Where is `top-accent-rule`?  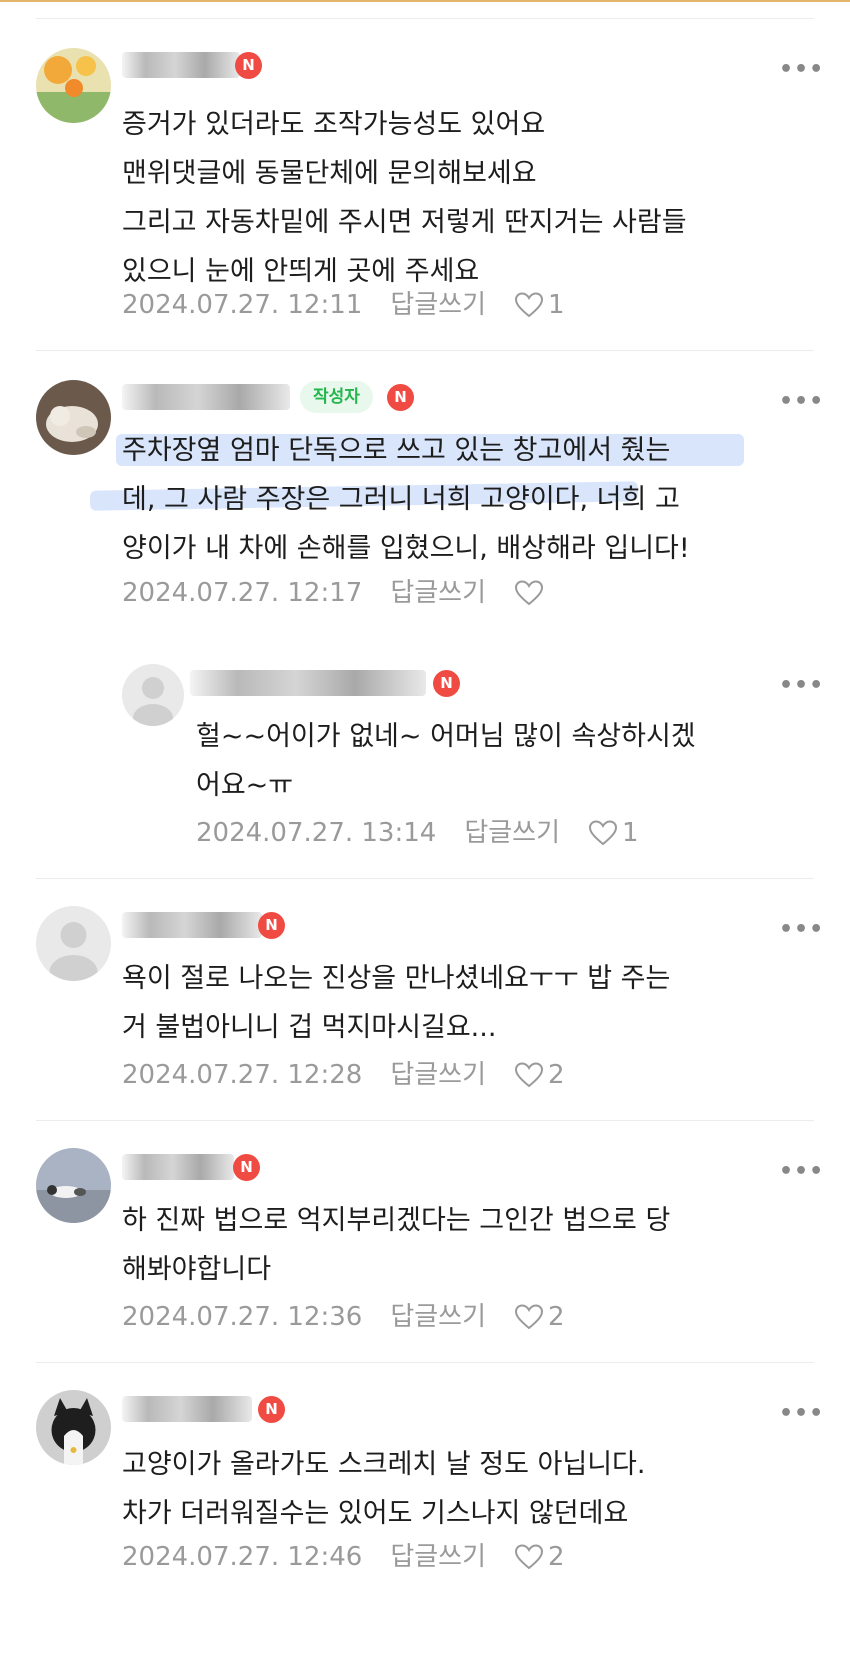
top-accent-rule is located at coordinates (425, 1).